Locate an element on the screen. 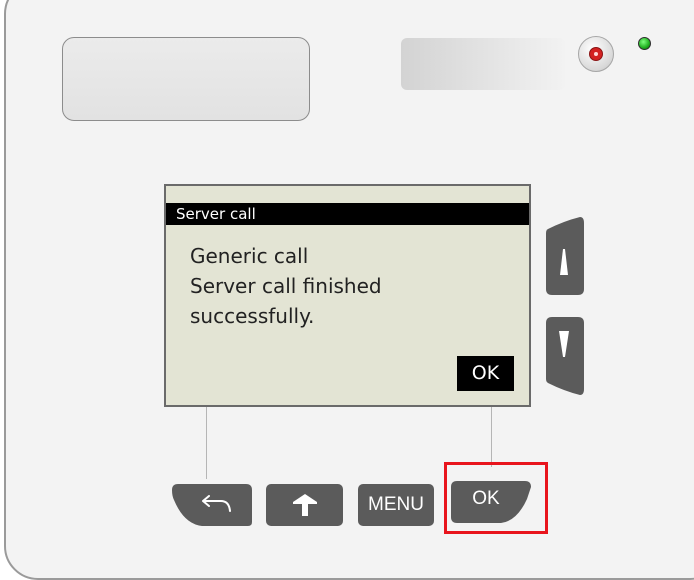 Image resolution: width=694 pixels, height=580 pixels. message-line-2: Server call finished is located at coordinates (286, 286).